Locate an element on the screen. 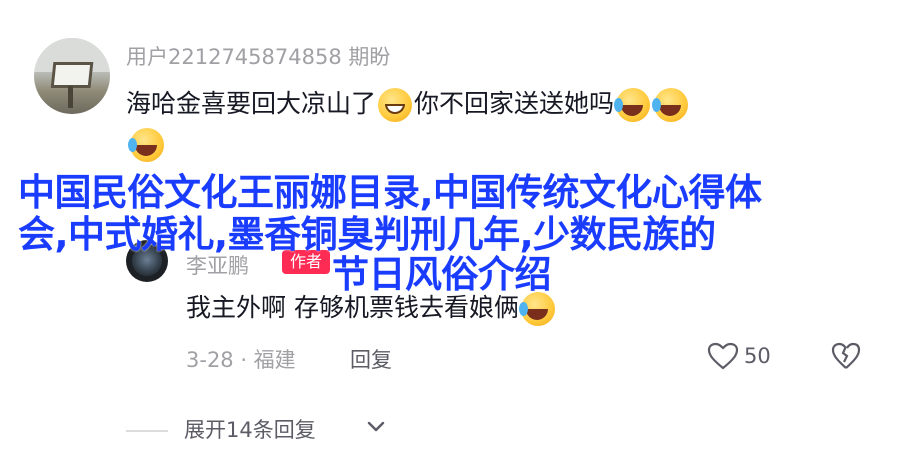  expand-replies-button: 展开14条回复 is located at coordinates (250, 429).